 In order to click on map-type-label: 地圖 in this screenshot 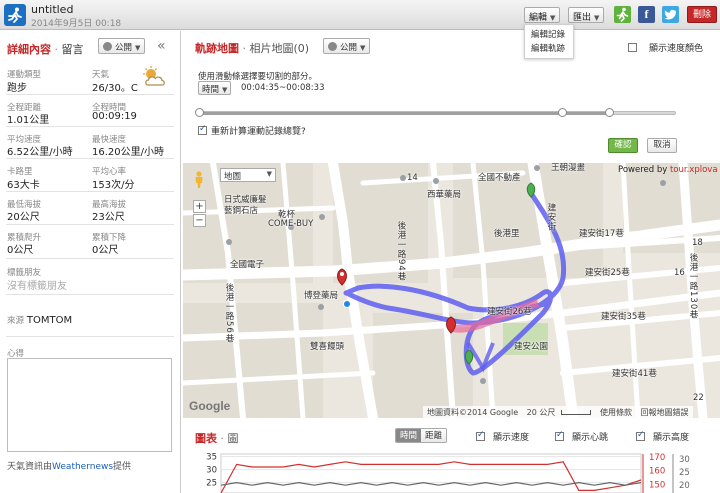, I will do `click(233, 177)`.